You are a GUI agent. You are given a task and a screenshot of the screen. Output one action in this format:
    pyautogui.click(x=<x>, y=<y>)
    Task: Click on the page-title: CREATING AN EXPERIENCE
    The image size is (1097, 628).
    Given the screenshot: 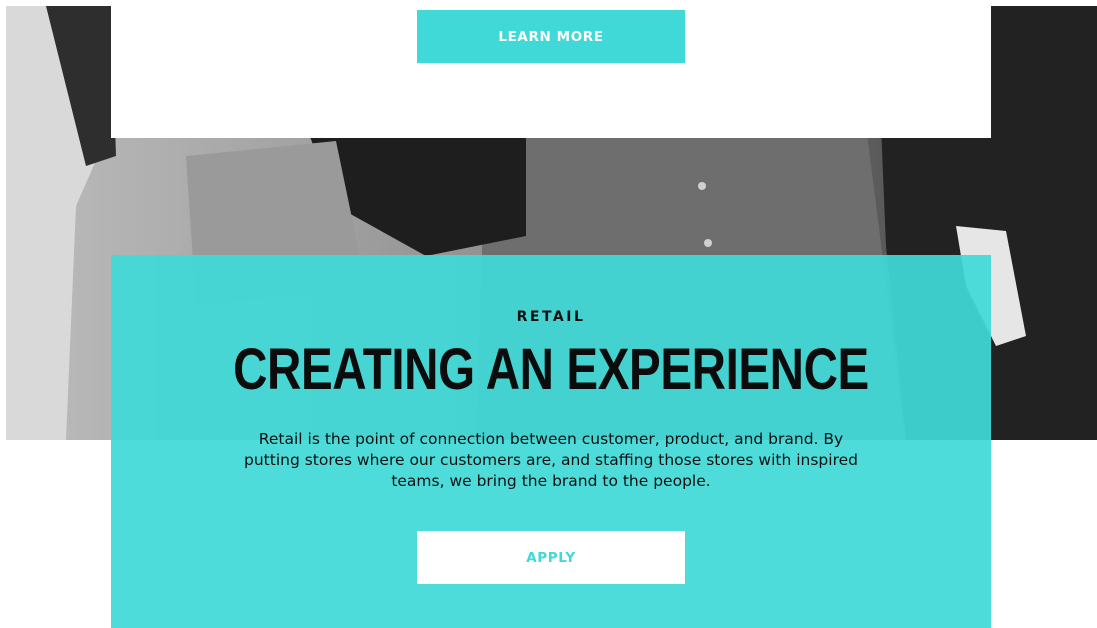 What is the action you would take?
    pyautogui.click(x=551, y=369)
    